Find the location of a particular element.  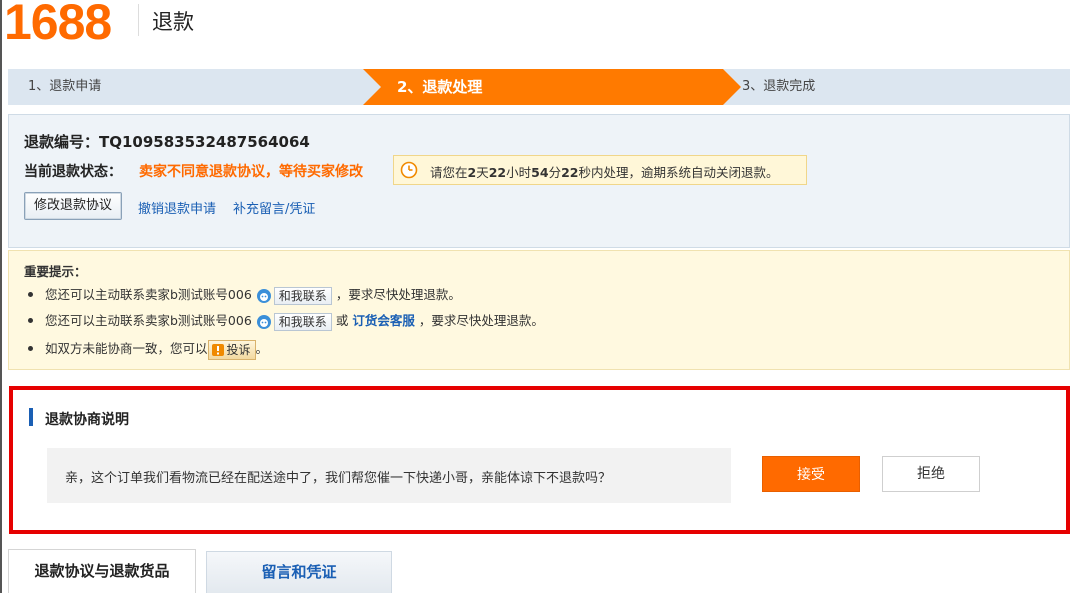

order-fair-service-link: 订货会客服 is located at coordinates (383, 320).